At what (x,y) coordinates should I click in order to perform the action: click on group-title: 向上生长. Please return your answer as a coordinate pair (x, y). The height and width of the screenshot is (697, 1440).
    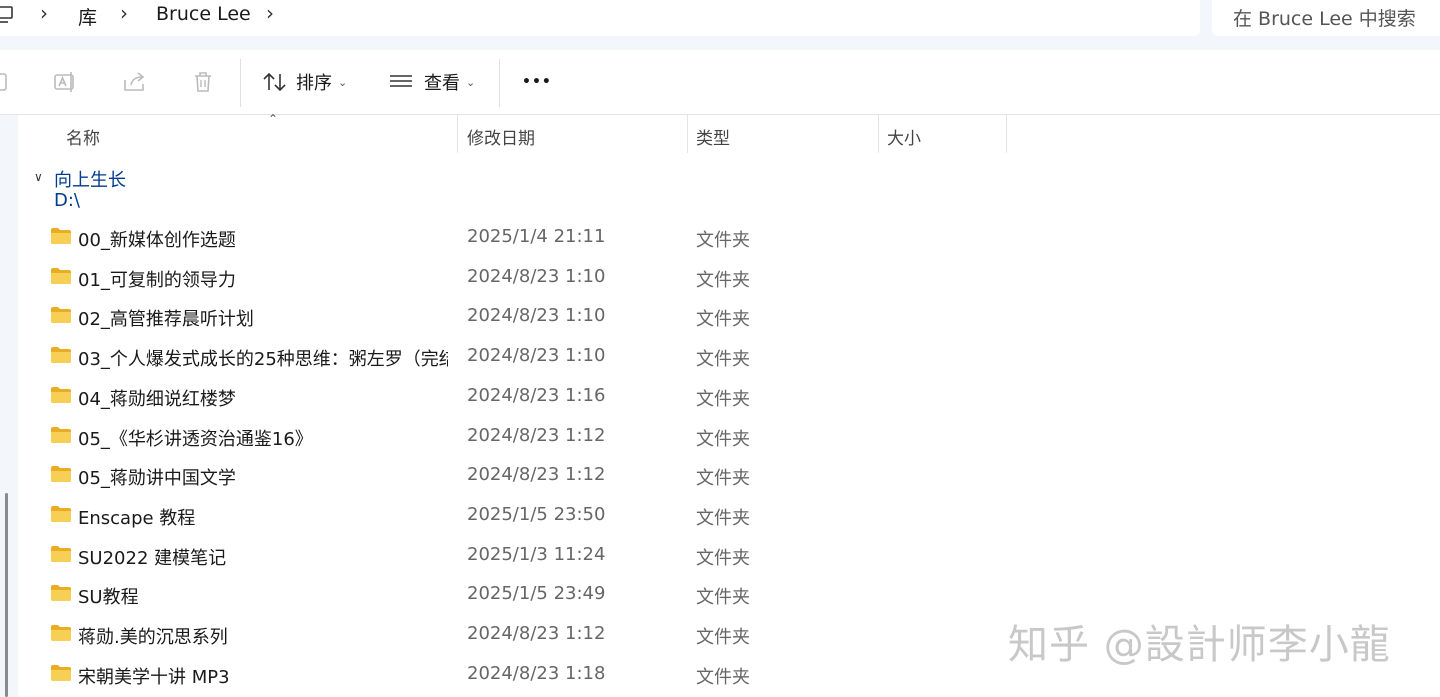
    Looking at the image, I should click on (90, 180).